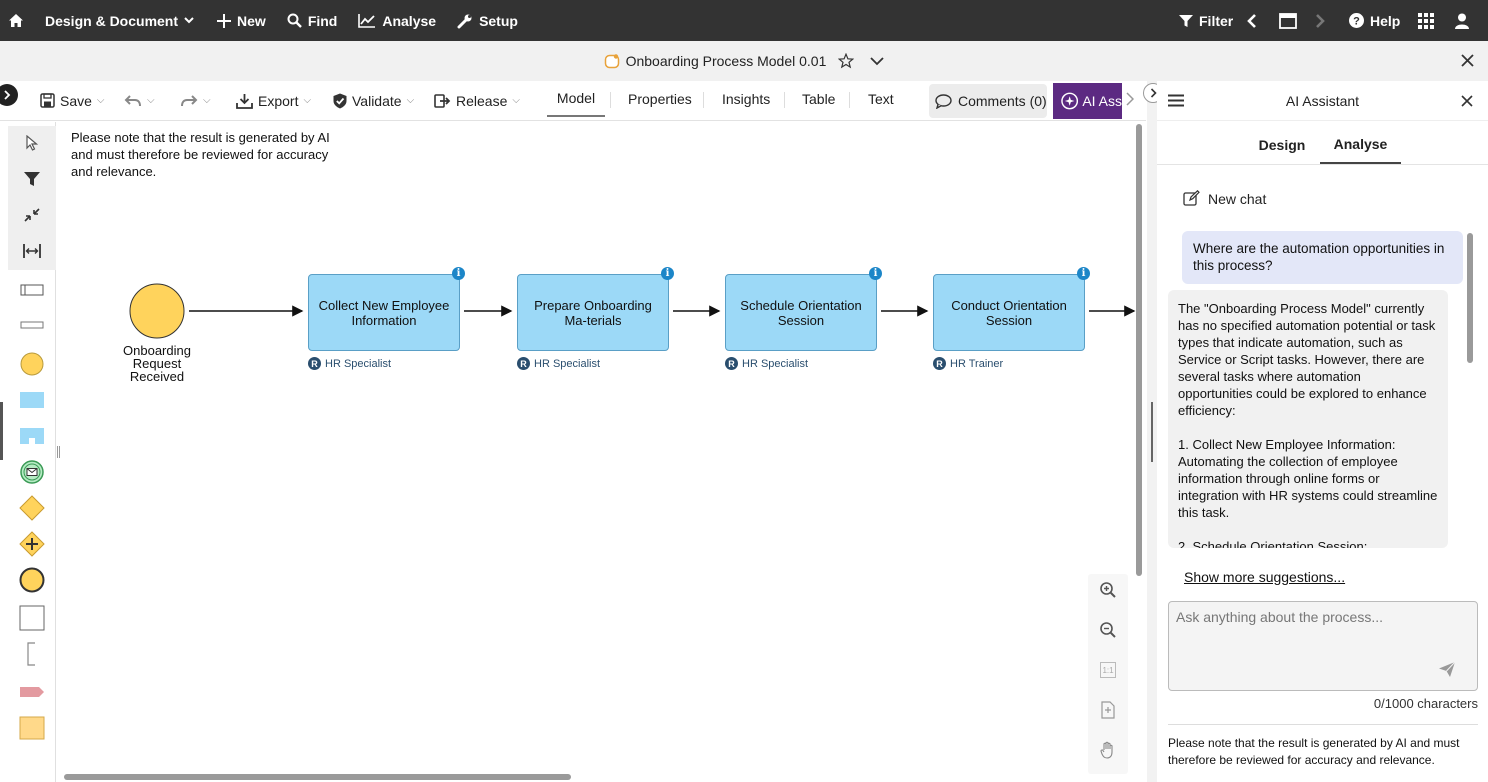 This screenshot has width=1488, height=782. I want to click on help-button: ? Help, so click(1374, 20).